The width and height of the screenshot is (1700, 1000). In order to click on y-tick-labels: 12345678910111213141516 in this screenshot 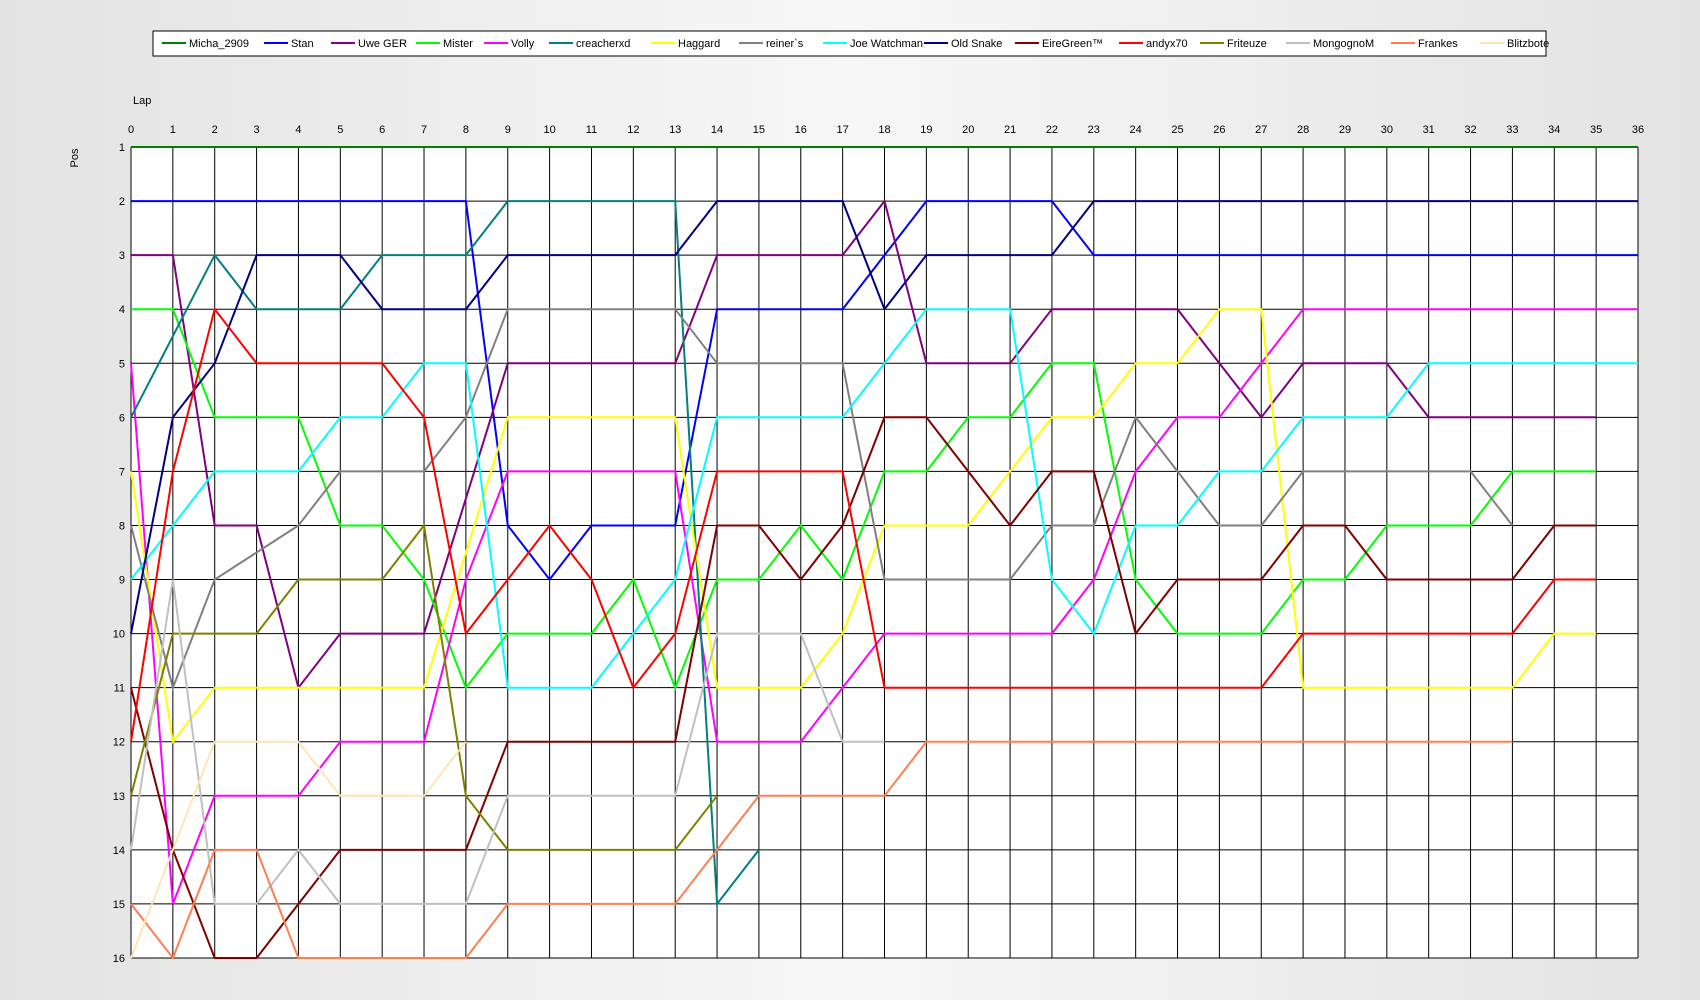, I will do `click(119, 553)`.